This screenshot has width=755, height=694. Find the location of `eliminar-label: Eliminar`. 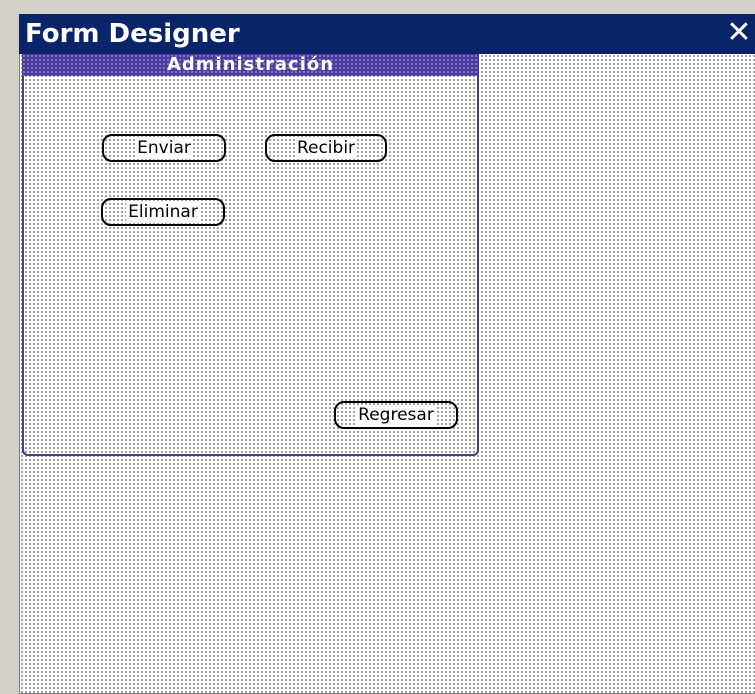

eliminar-label: Eliminar is located at coordinates (163, 212).